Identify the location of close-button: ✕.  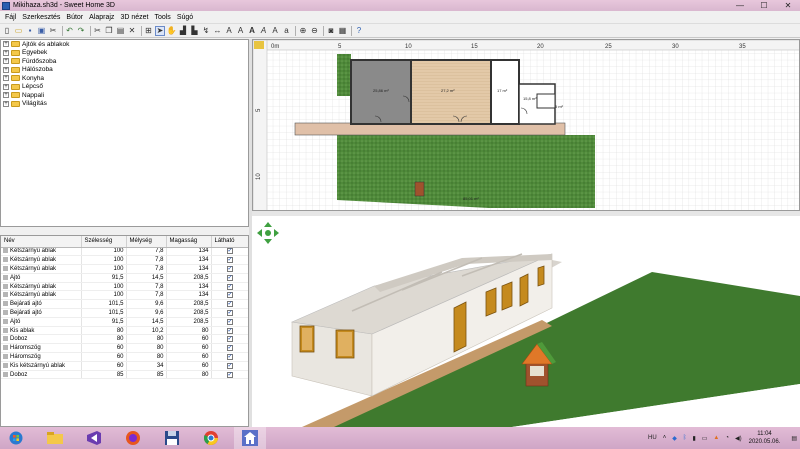
(788, 5).